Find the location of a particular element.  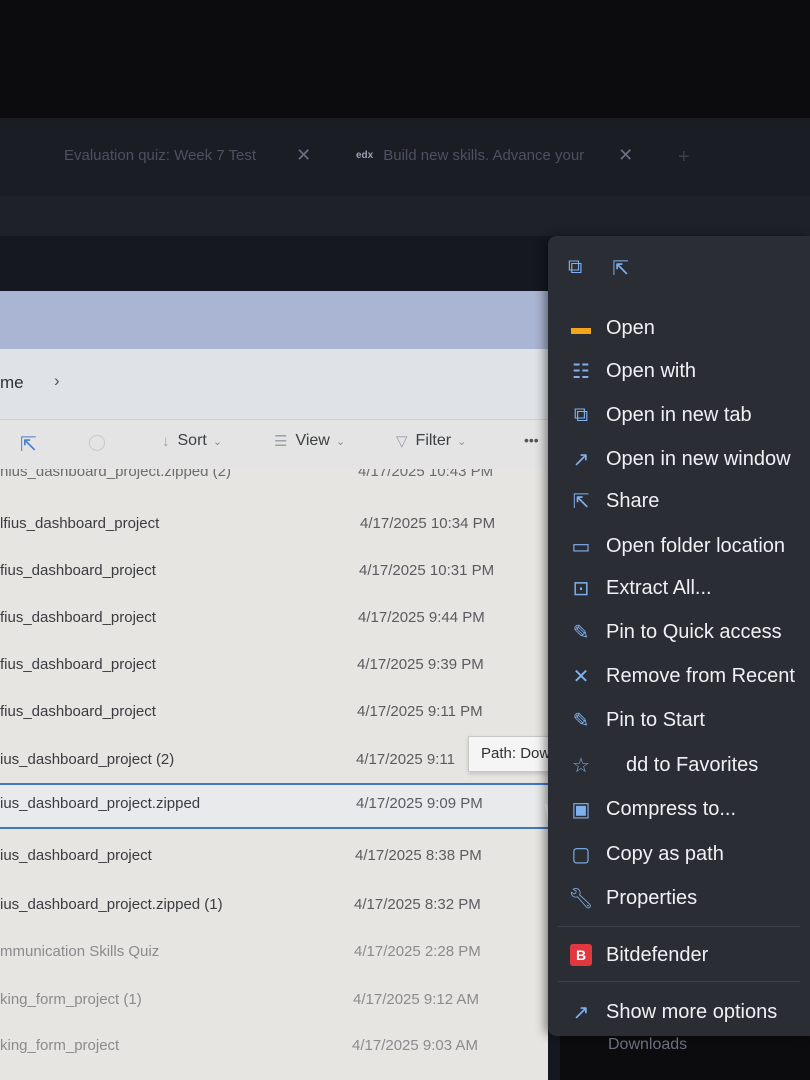

tab-edx: edx Build new skills. Advance your ✕ is located at coordinates (494, 155).